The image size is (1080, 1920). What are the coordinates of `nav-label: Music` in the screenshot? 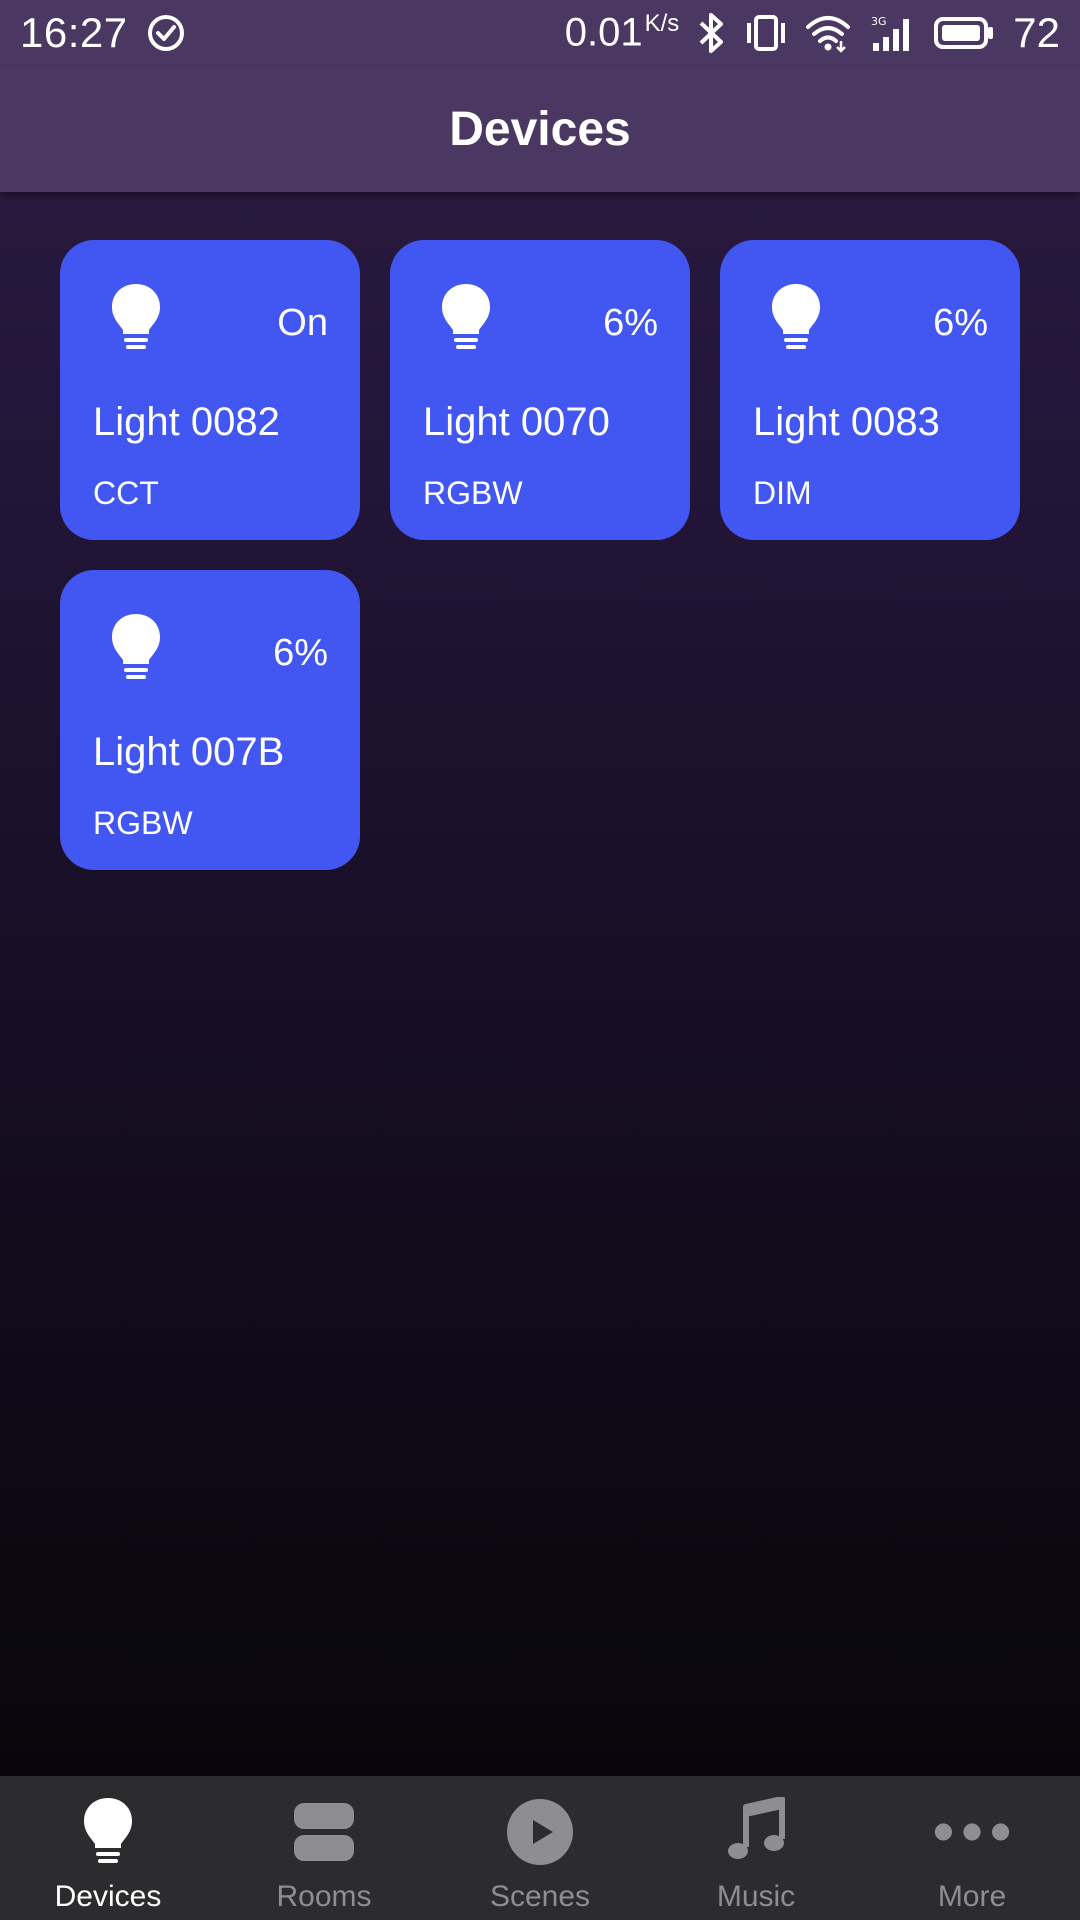 It's located at (756, 1896).